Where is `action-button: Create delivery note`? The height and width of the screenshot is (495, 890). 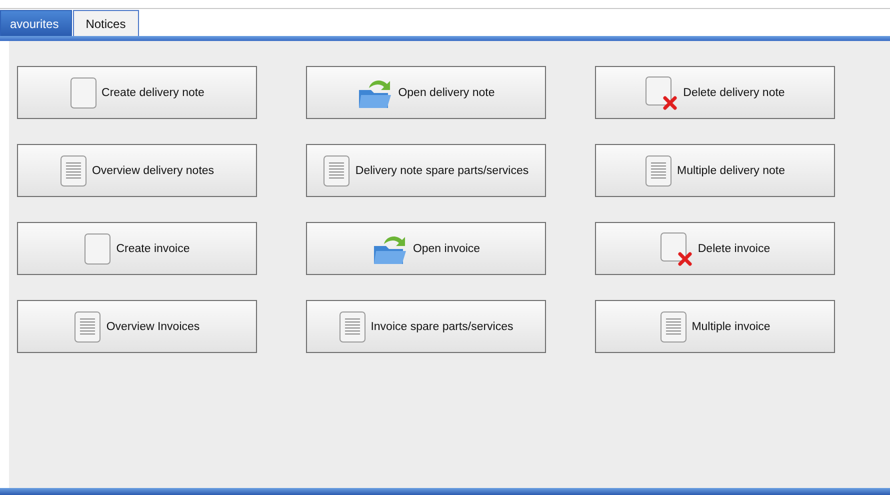 action-button: Create delivery note is located at coordinates (137, 92).